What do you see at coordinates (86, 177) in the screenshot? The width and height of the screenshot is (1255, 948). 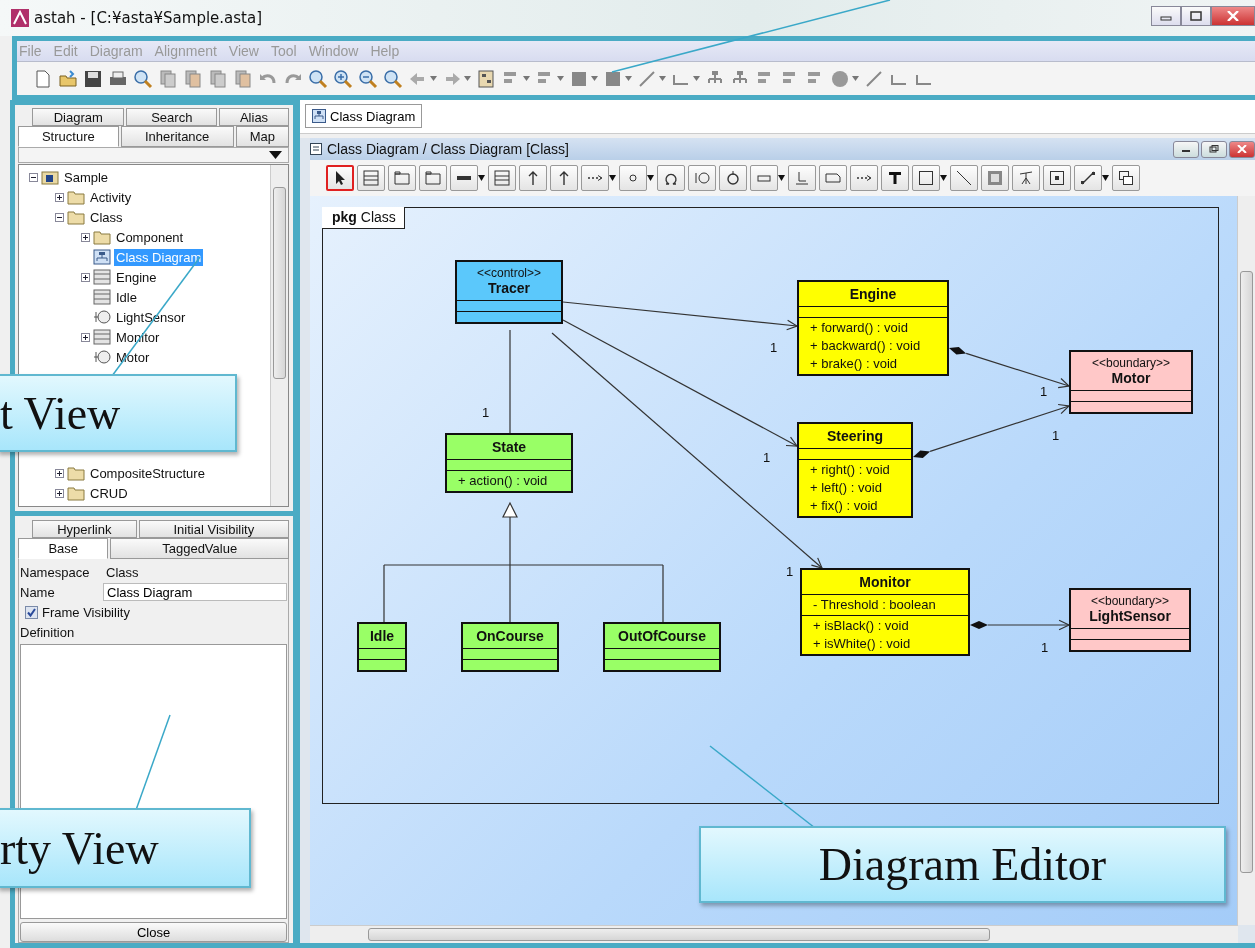 I see `tree-item: Sample` at bounding box center [86, 177].